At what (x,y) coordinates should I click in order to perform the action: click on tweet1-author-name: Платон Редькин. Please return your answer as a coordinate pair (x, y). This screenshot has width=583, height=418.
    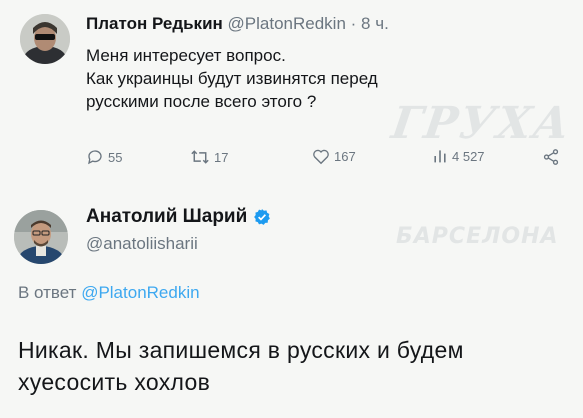
    Looking at the image, I should click on (154, 23).